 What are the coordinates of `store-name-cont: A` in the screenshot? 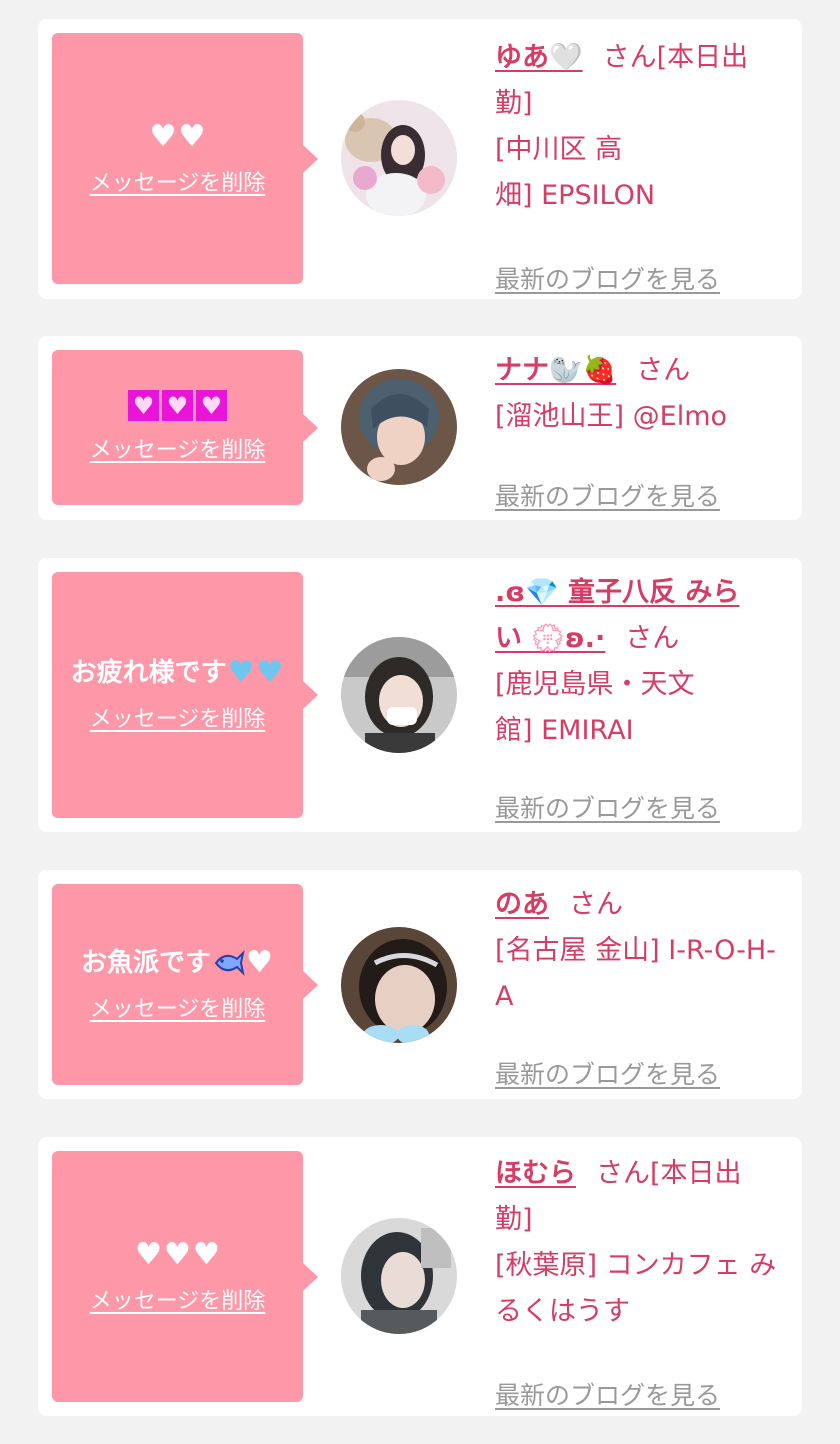 It's located at (504, 996).